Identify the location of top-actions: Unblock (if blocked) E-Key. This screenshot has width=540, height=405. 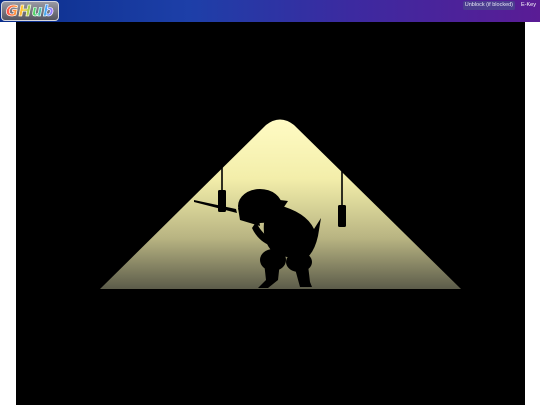
(500, 5).